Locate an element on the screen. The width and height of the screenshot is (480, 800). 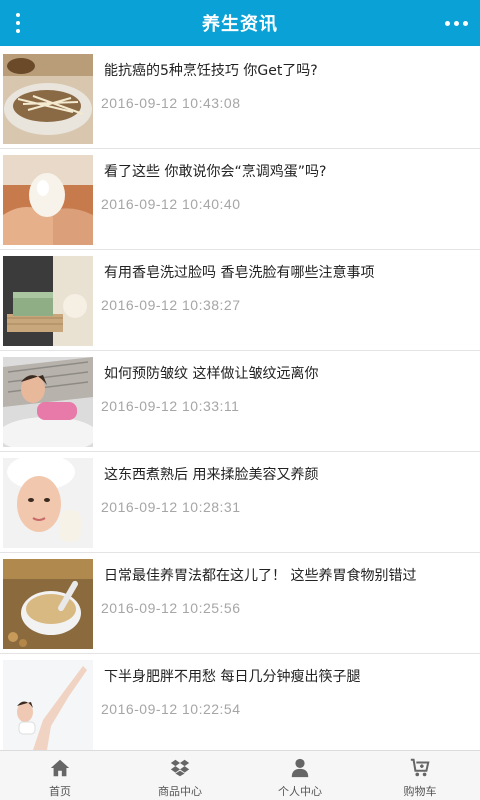
article-time: 2016-09-12 10:43:08 is located at coordinates (171, 103).